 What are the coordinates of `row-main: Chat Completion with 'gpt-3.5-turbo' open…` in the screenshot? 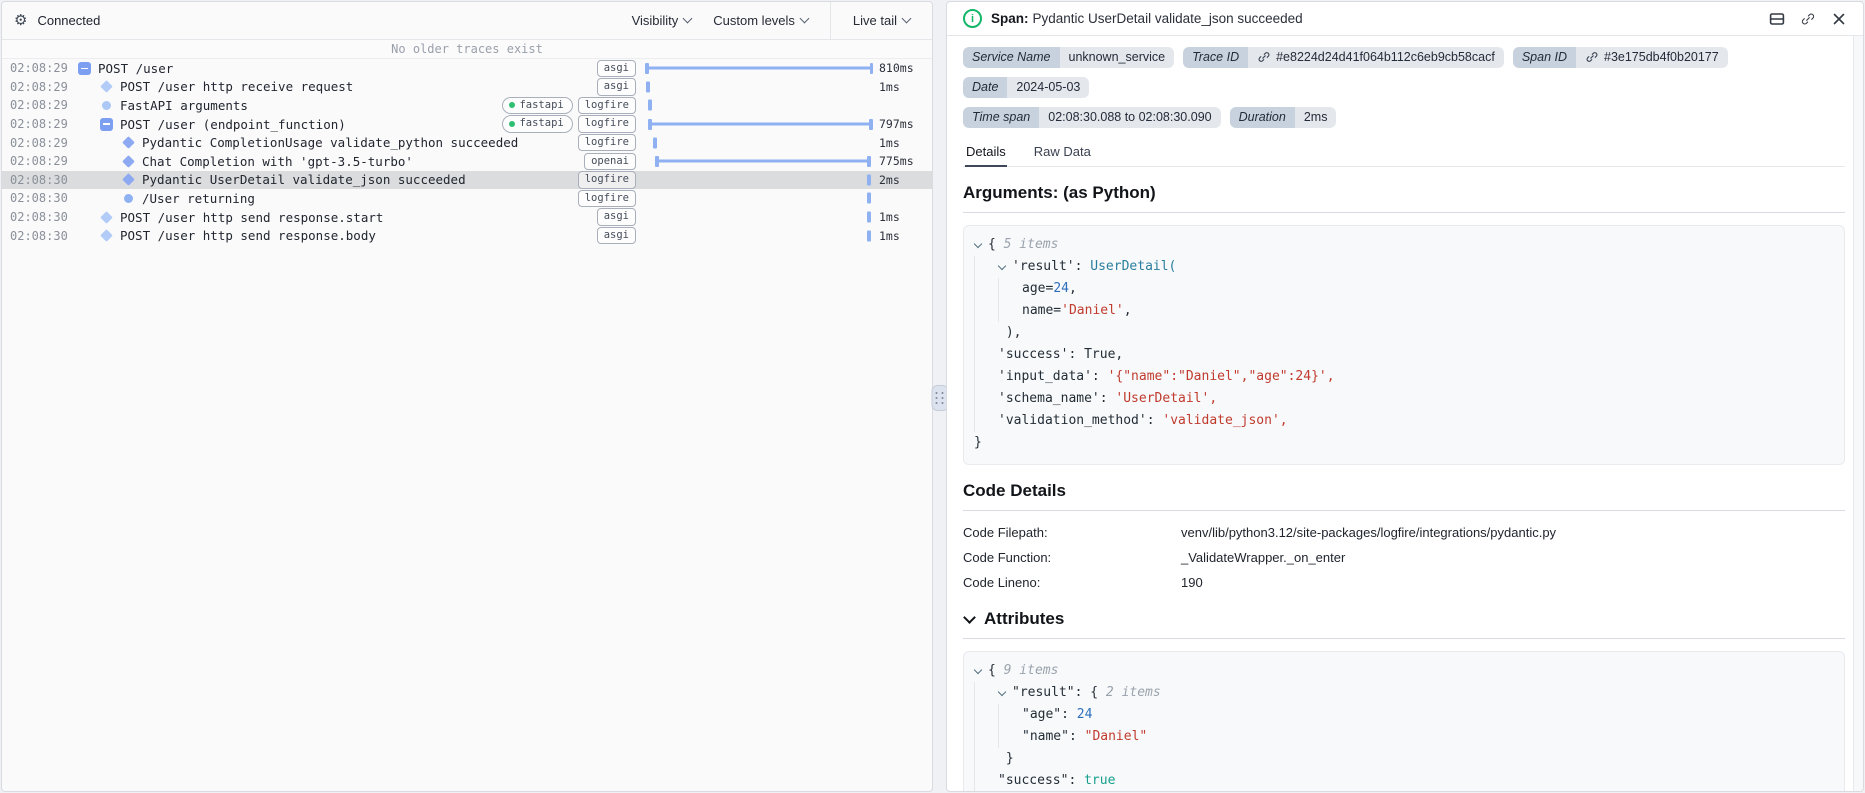 It's located at (358, 161).